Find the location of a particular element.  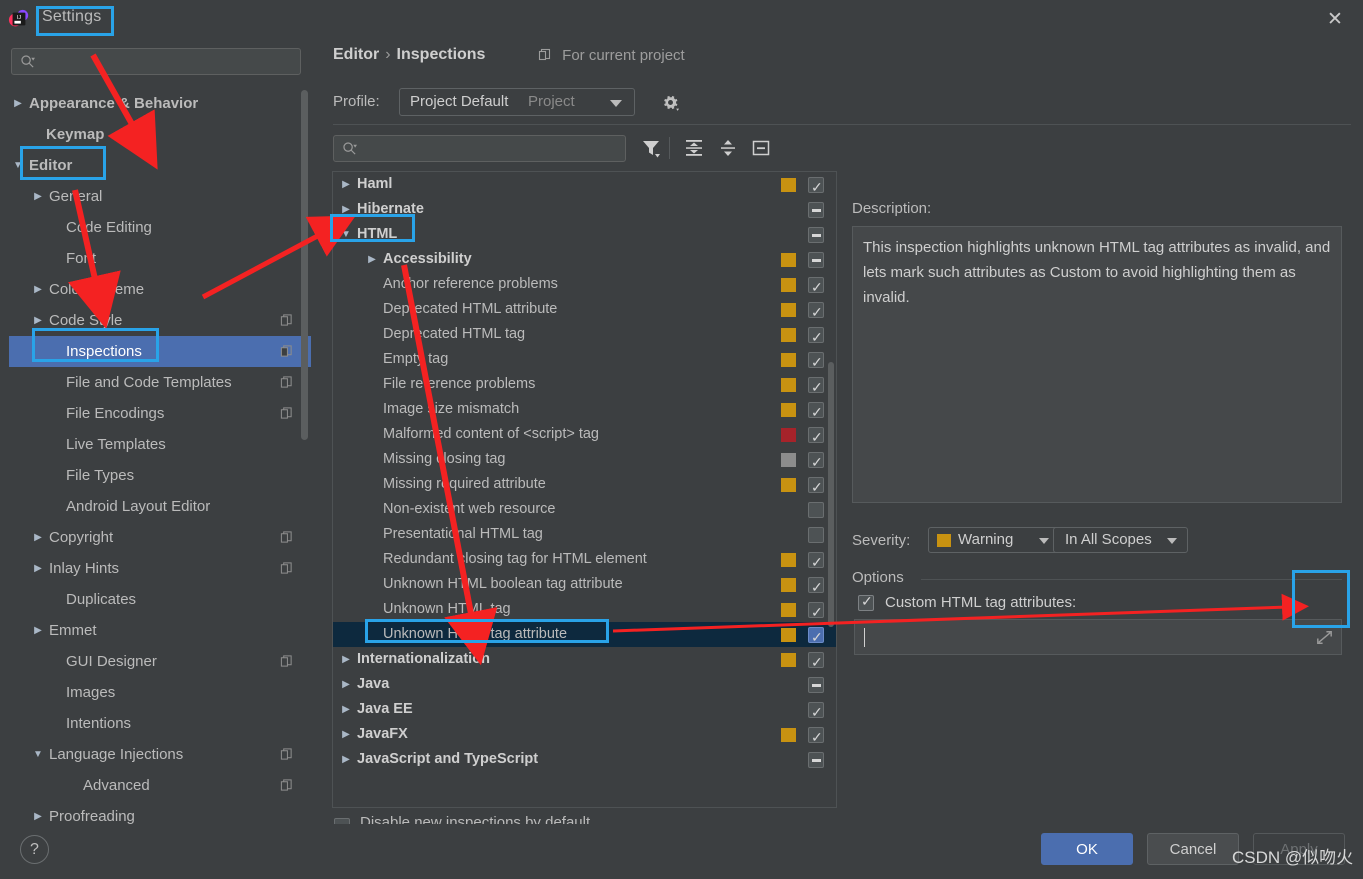

sidebar-item-code-style: ▶ Code Style is located at coordinates (160, 320).